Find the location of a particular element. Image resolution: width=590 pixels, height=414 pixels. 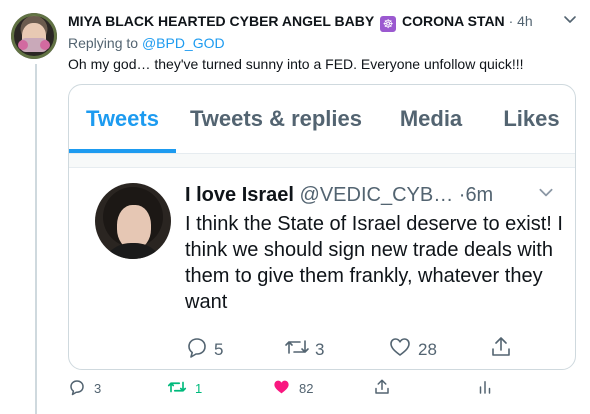

tab-tweets: Tweets is located at coordinates (122, 119).